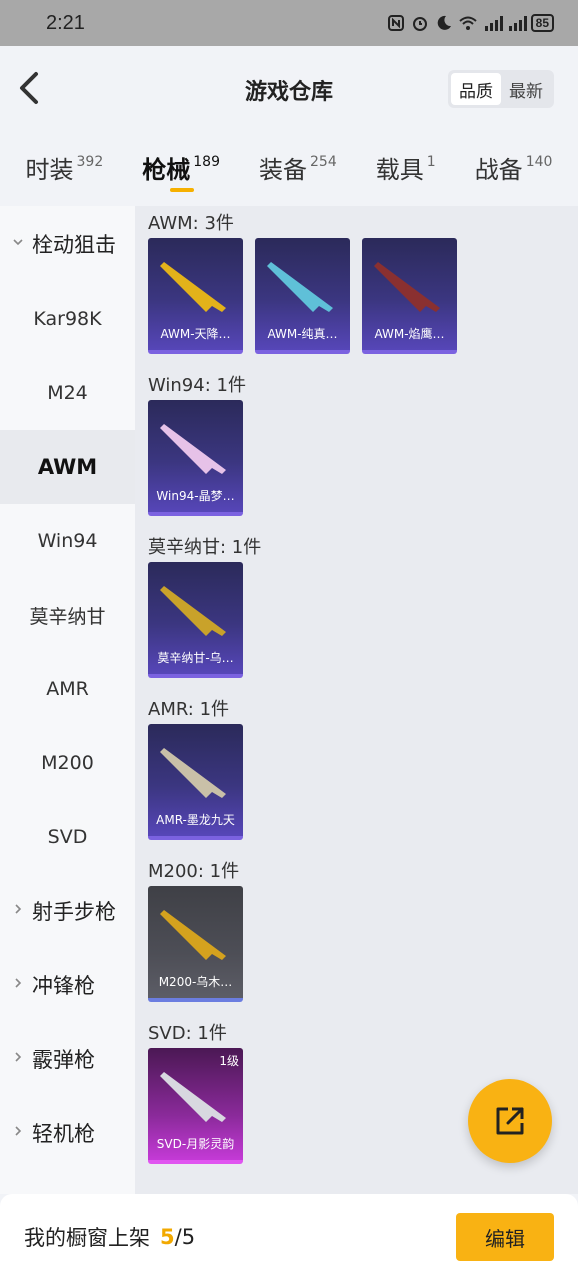  Describe the element at coordinates (67, 763) in the screenshot. I see `sidebar-item-m200: M200` at that location.